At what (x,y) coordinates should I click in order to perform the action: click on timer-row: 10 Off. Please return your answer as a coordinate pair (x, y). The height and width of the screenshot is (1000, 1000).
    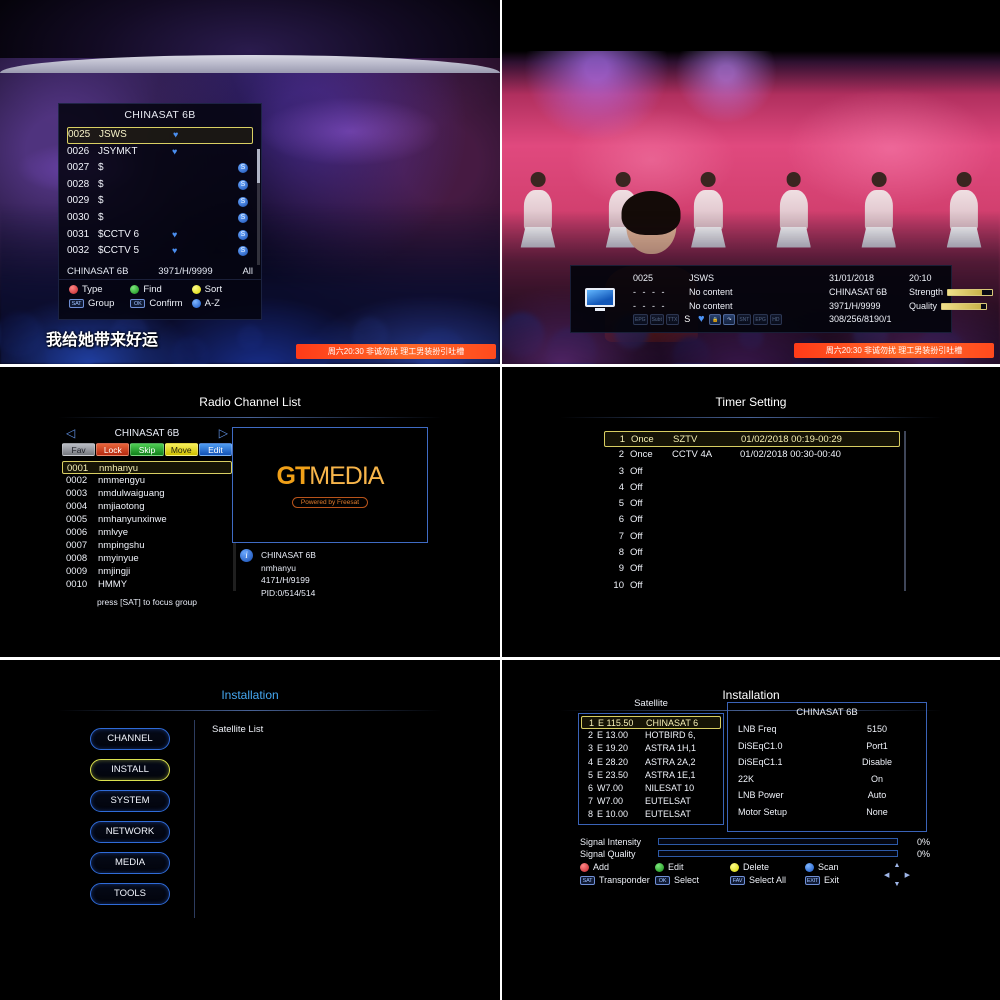
    Looking at the image, I should click on (752, 586).